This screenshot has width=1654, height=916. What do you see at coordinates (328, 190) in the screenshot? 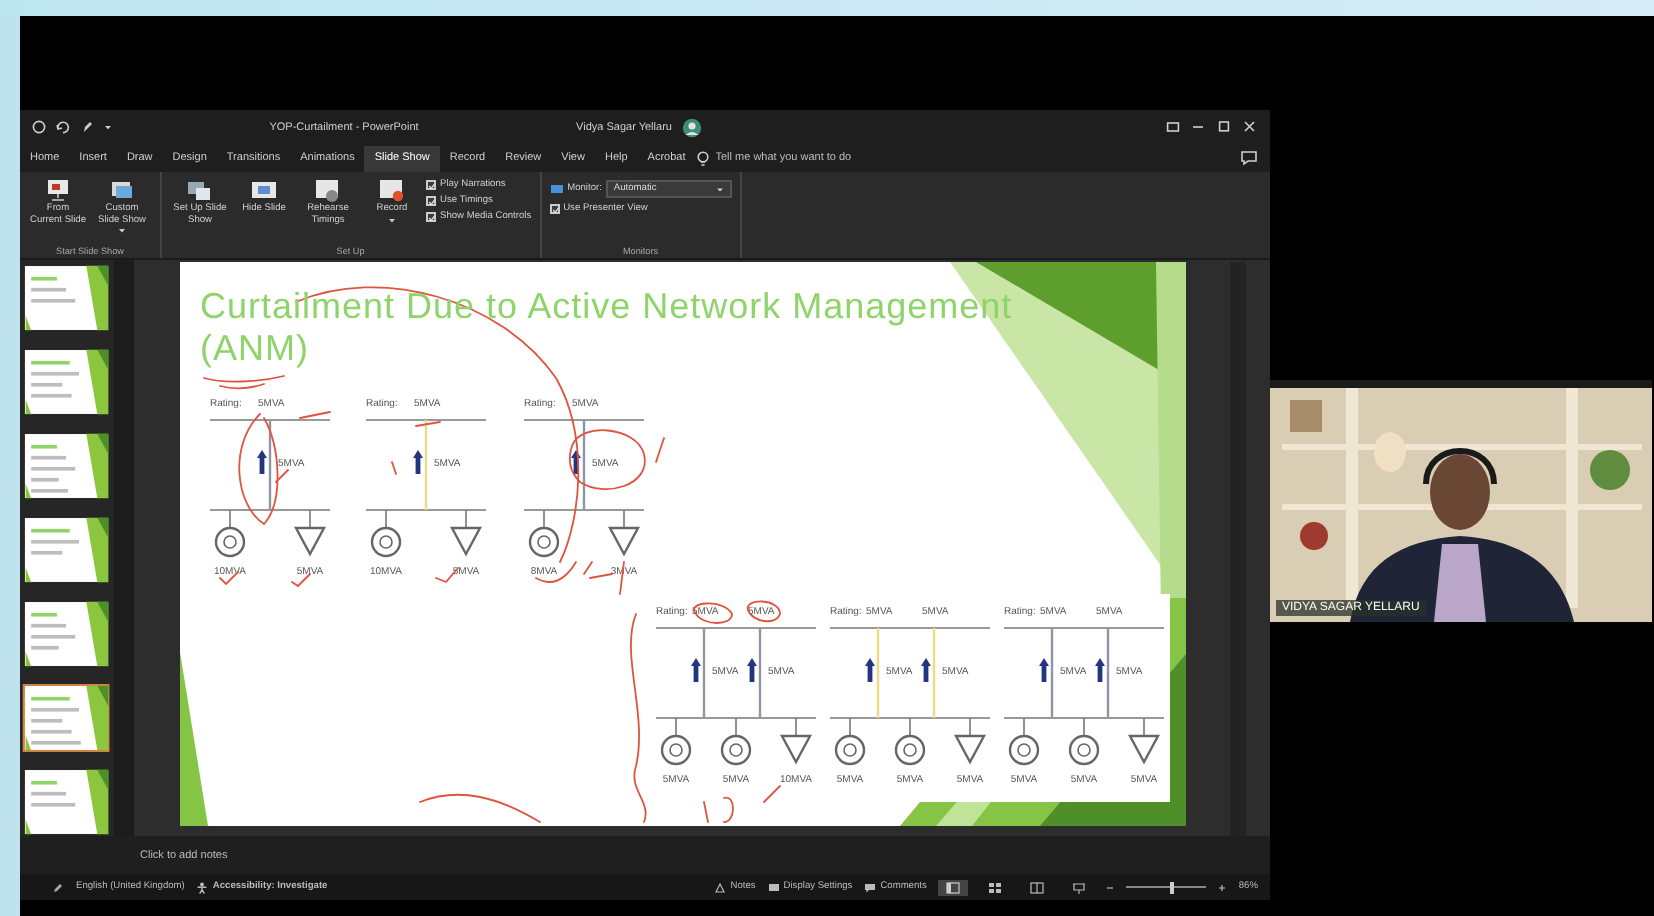
I see `timer-icon` at bounding box center [328, 190].